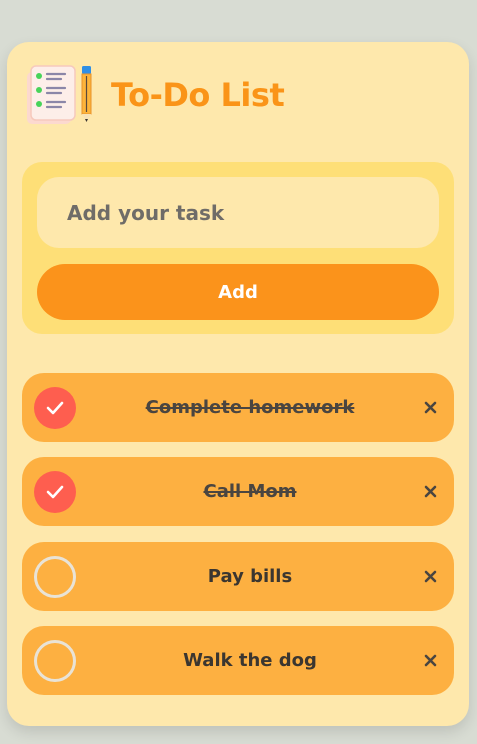  I want to click on app-title: To-Do List, so click(198, 95).